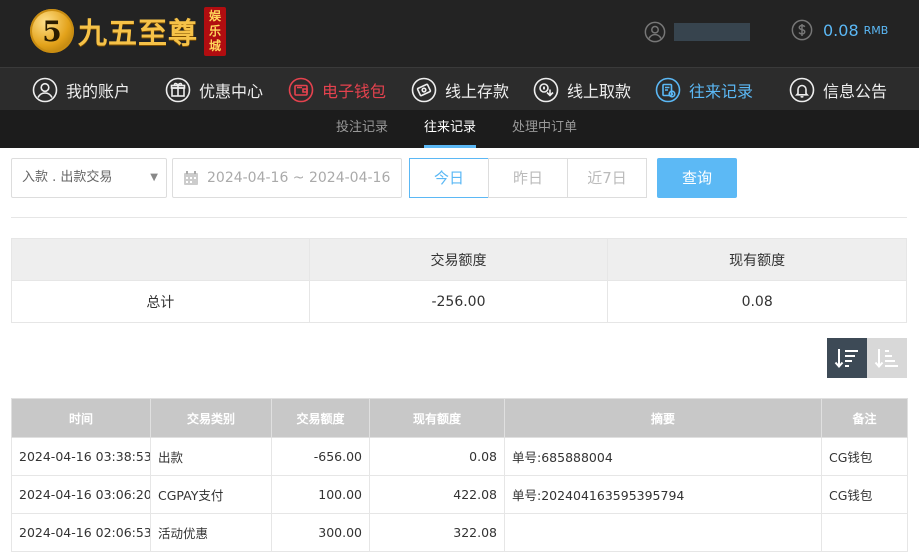 This screenshot has width=919, height=552. What do you see at coordinates (67, 177) in the screenshot?
I see `select-value: 入款 . 出款交易` at bounding box center [67, 177].